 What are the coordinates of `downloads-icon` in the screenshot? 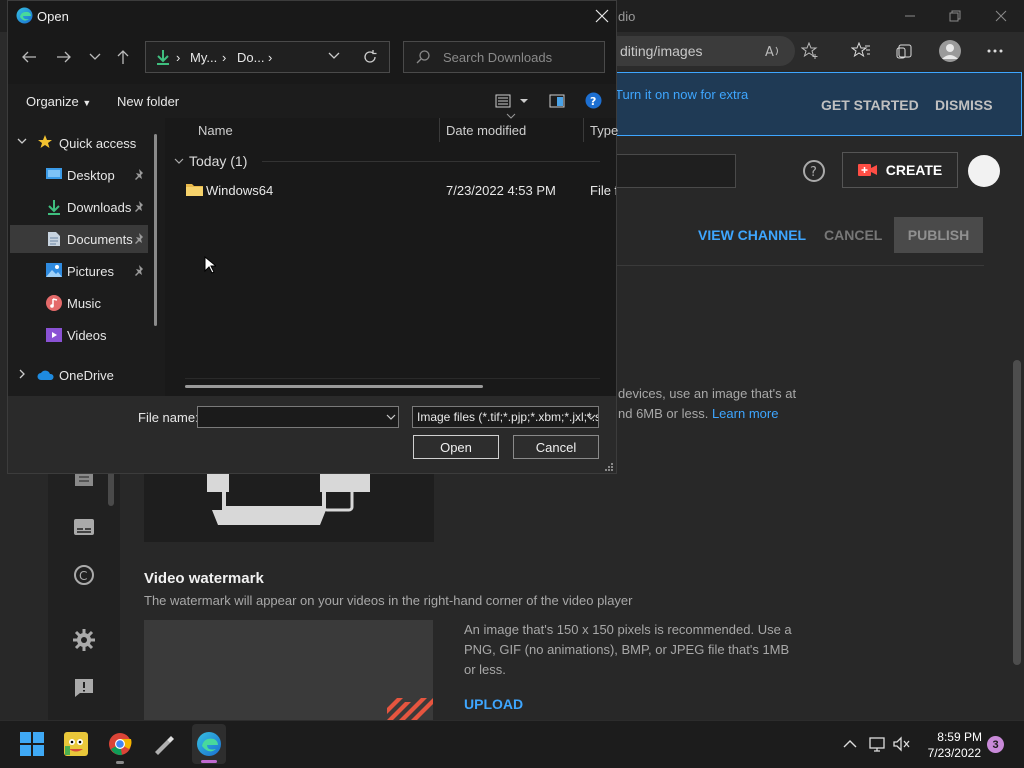 It's located at (54, 207).